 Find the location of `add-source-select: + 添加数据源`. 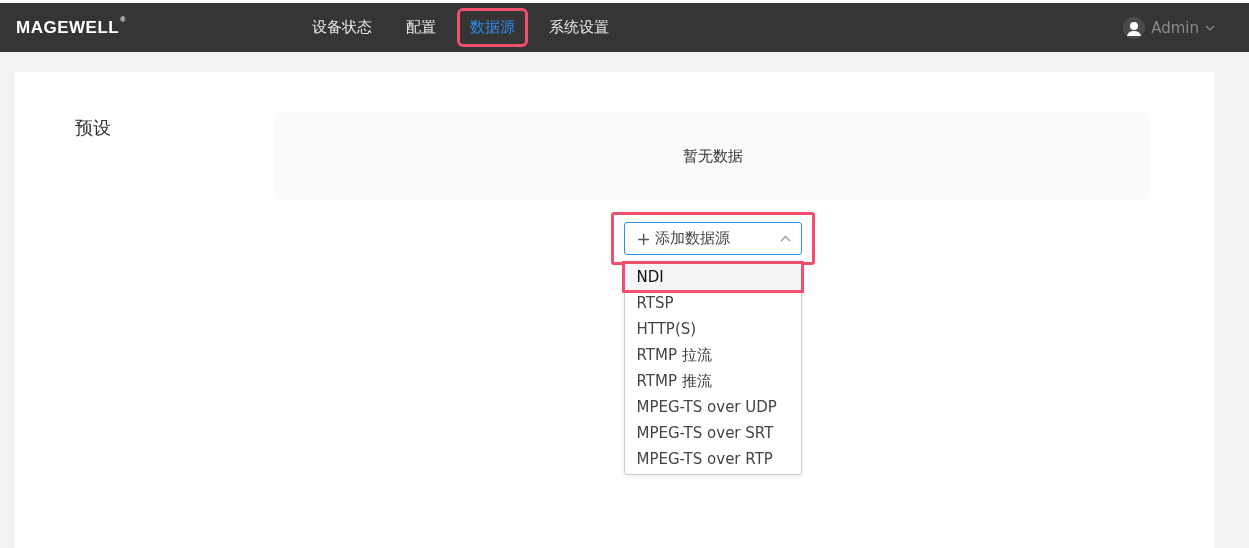

add-source-select: + 添加数据源 is located at coordinates (712, 238).